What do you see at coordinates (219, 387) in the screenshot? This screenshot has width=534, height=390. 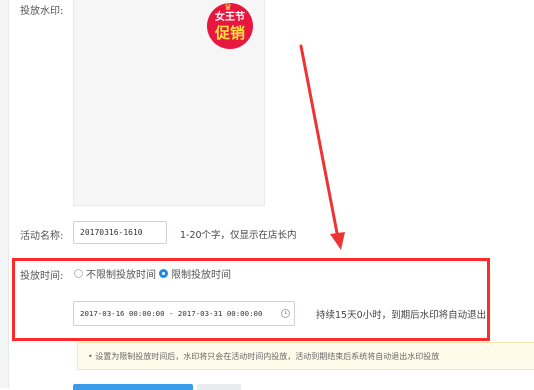 I see `cancel-button` at bounding box center [219, 387].